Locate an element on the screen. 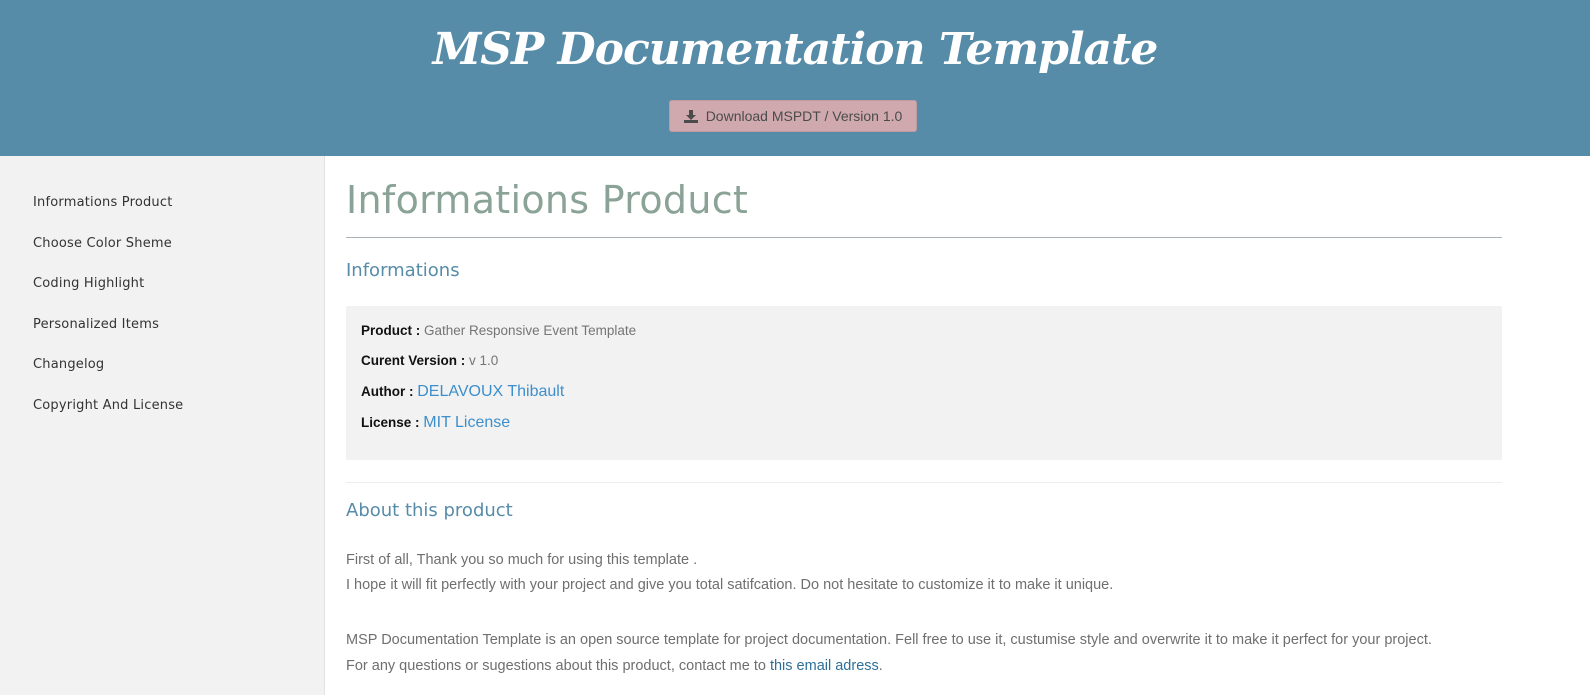 This screenshot has height=695, width=1590. info-row-version: Curent Version : v 1.0 is located at coordinates (429, 360).